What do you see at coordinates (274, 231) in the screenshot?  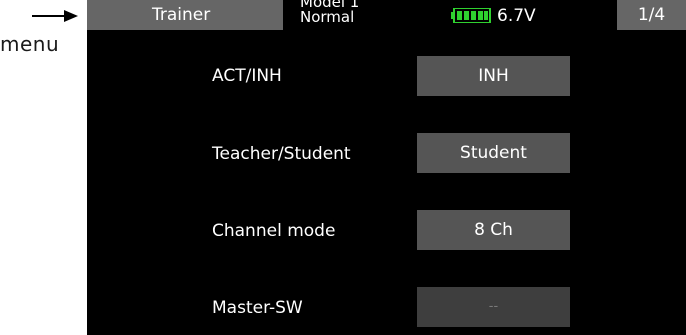 I see `channel-mode-label: Channel mode` at bounding box center [274, 231].